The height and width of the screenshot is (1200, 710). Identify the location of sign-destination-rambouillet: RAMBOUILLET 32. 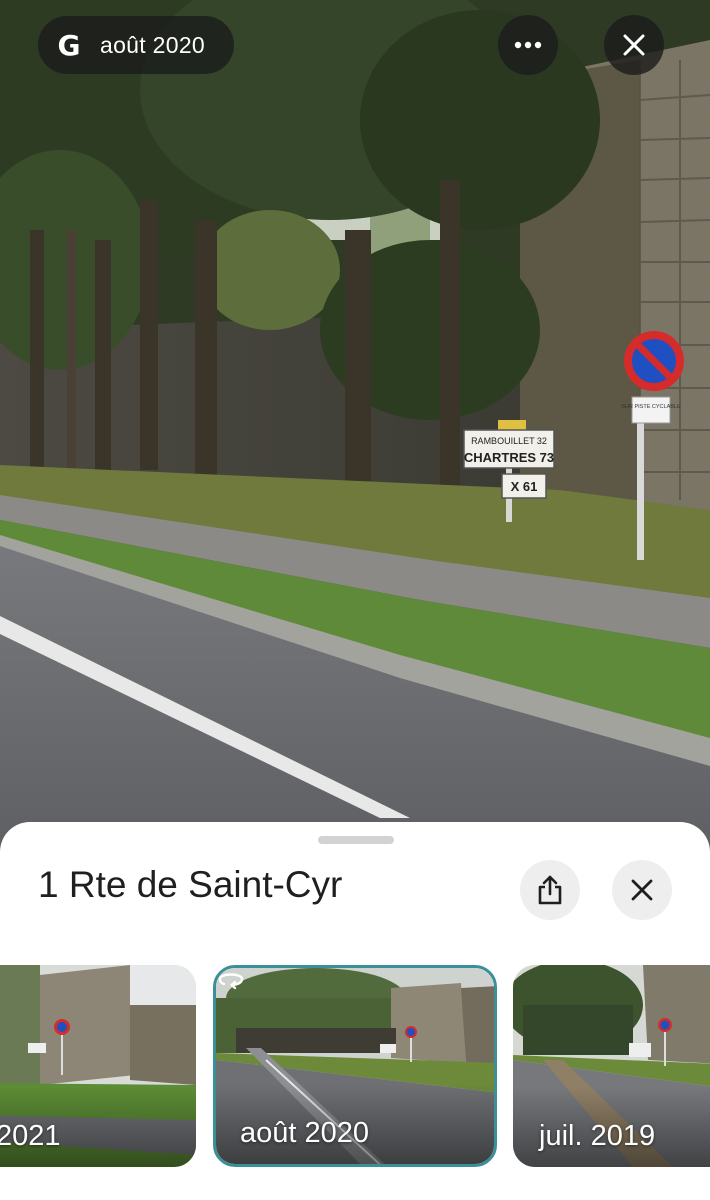
(509, 441).